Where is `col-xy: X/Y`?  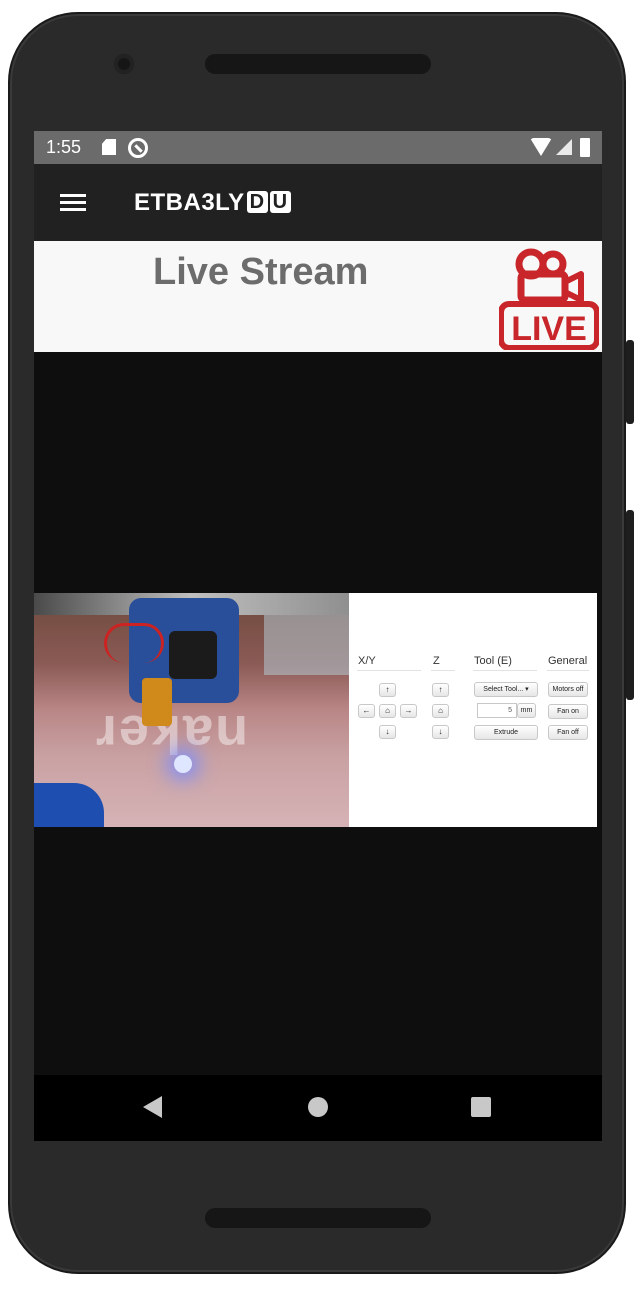 col-xy: X/Y is located at coordinates (367, 661).